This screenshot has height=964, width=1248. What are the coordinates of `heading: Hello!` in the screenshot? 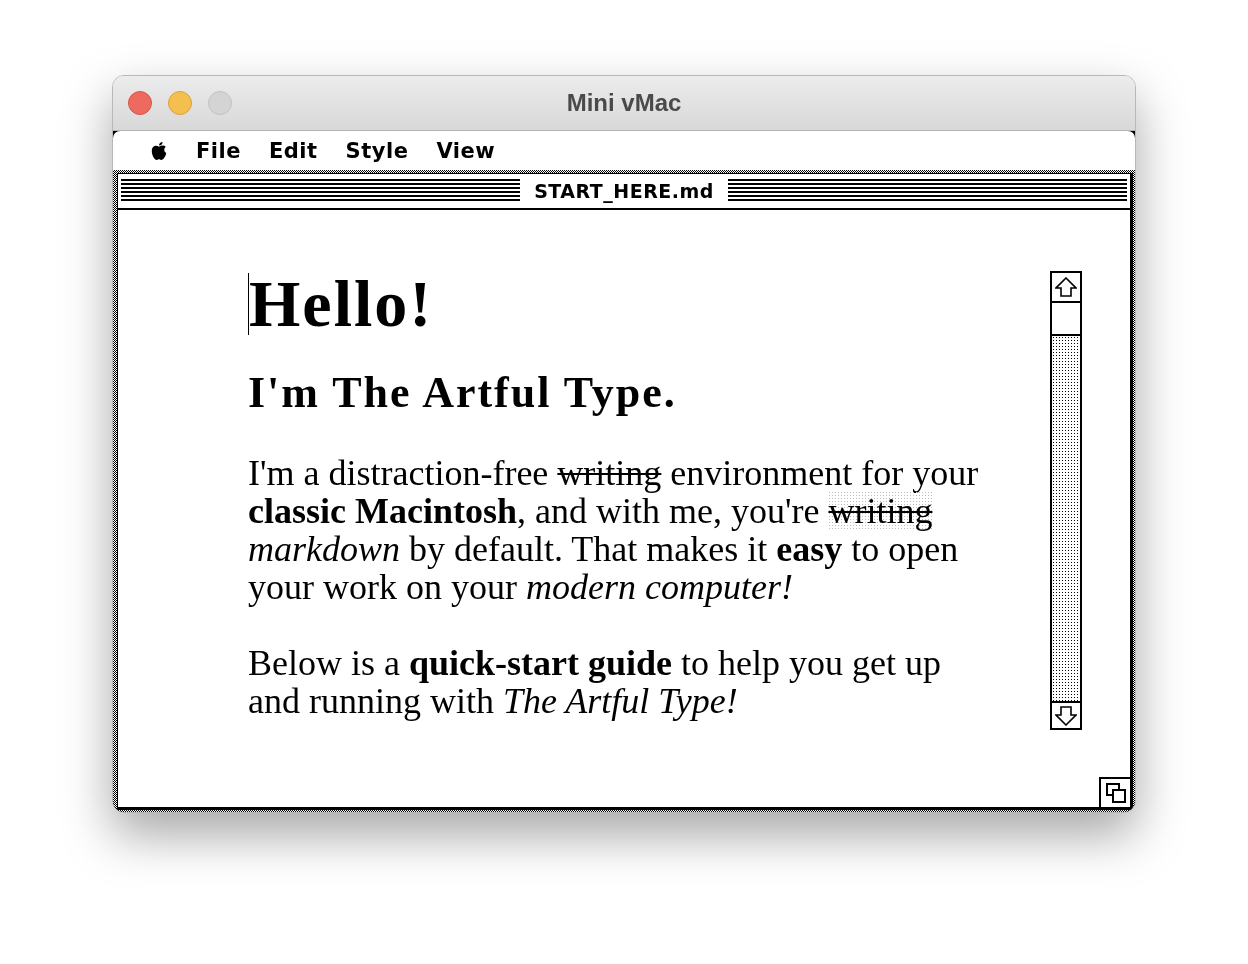 It's located at (341, 304).